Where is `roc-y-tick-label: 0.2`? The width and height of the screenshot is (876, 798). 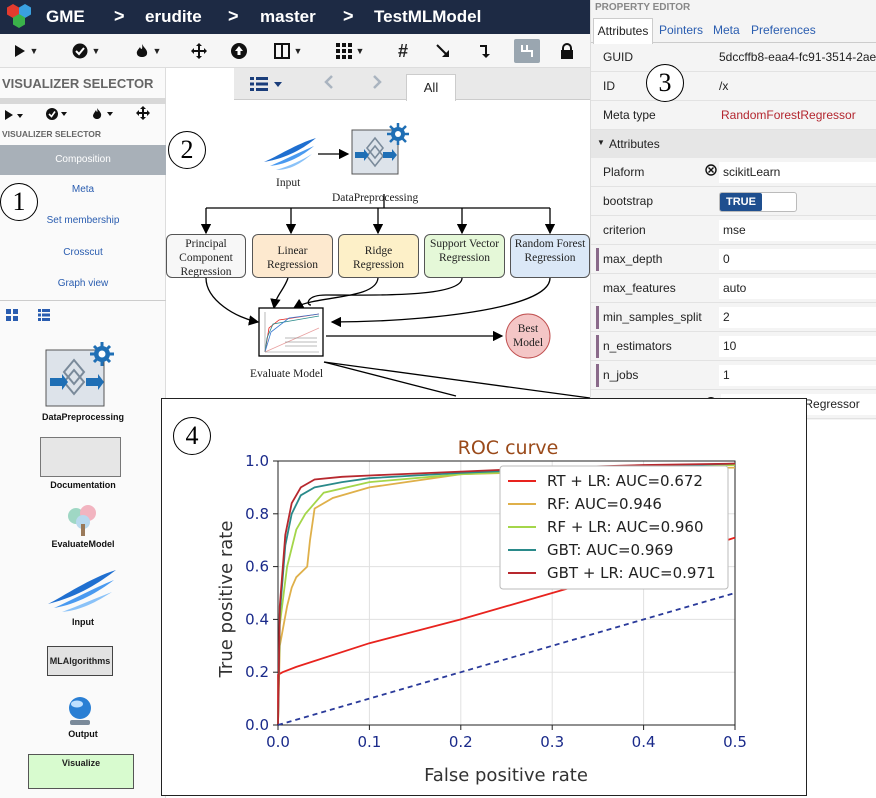 roc-y-tick-label: 0.2 is located at coordinates (257, 672).